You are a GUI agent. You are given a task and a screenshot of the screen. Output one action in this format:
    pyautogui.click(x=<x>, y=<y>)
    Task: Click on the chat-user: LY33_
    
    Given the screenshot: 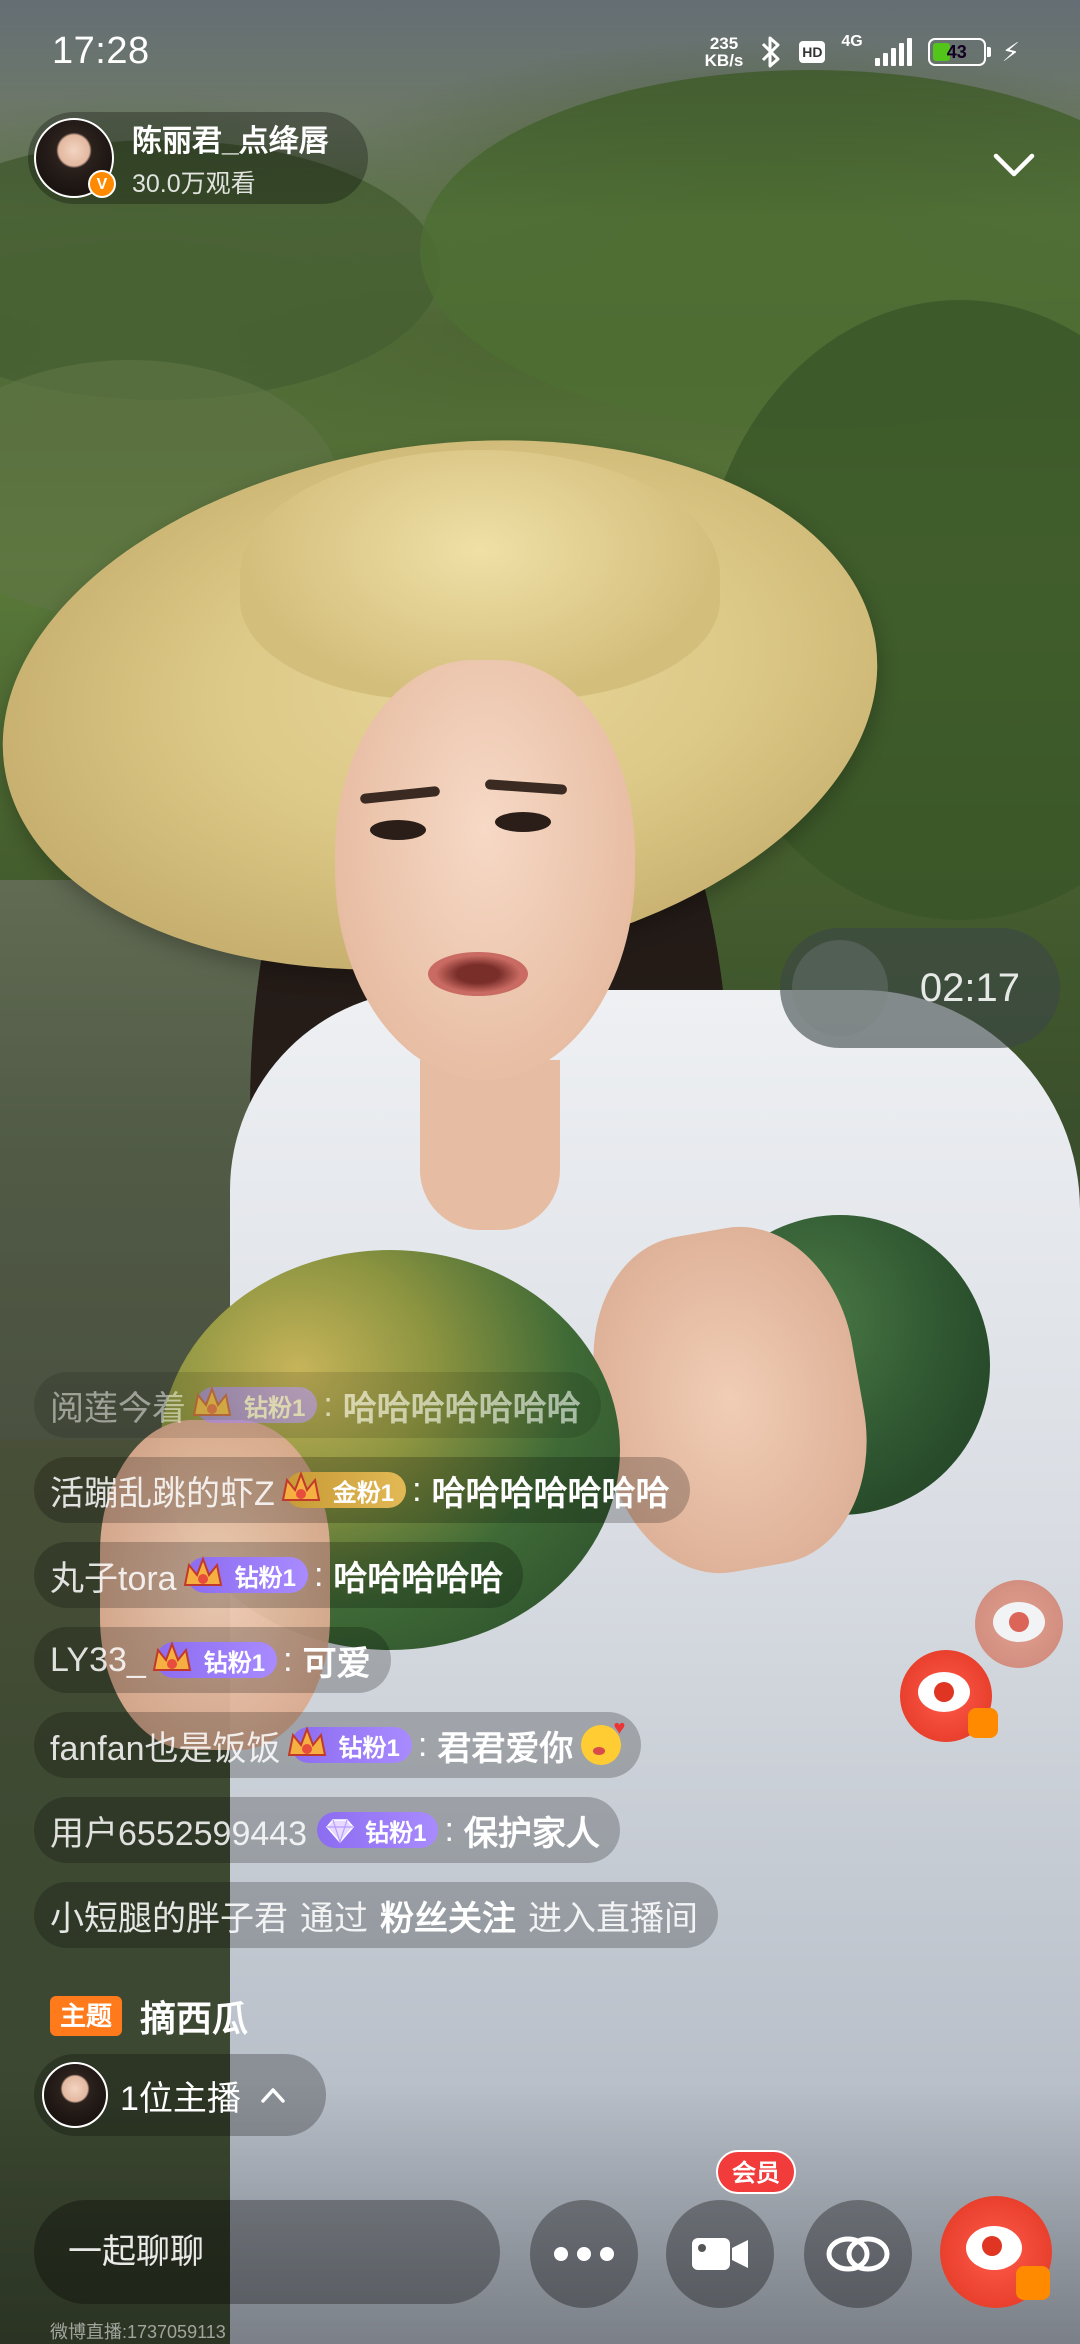 What is the action you would take?
    pyautogui.click(x=98, y=1660)
    